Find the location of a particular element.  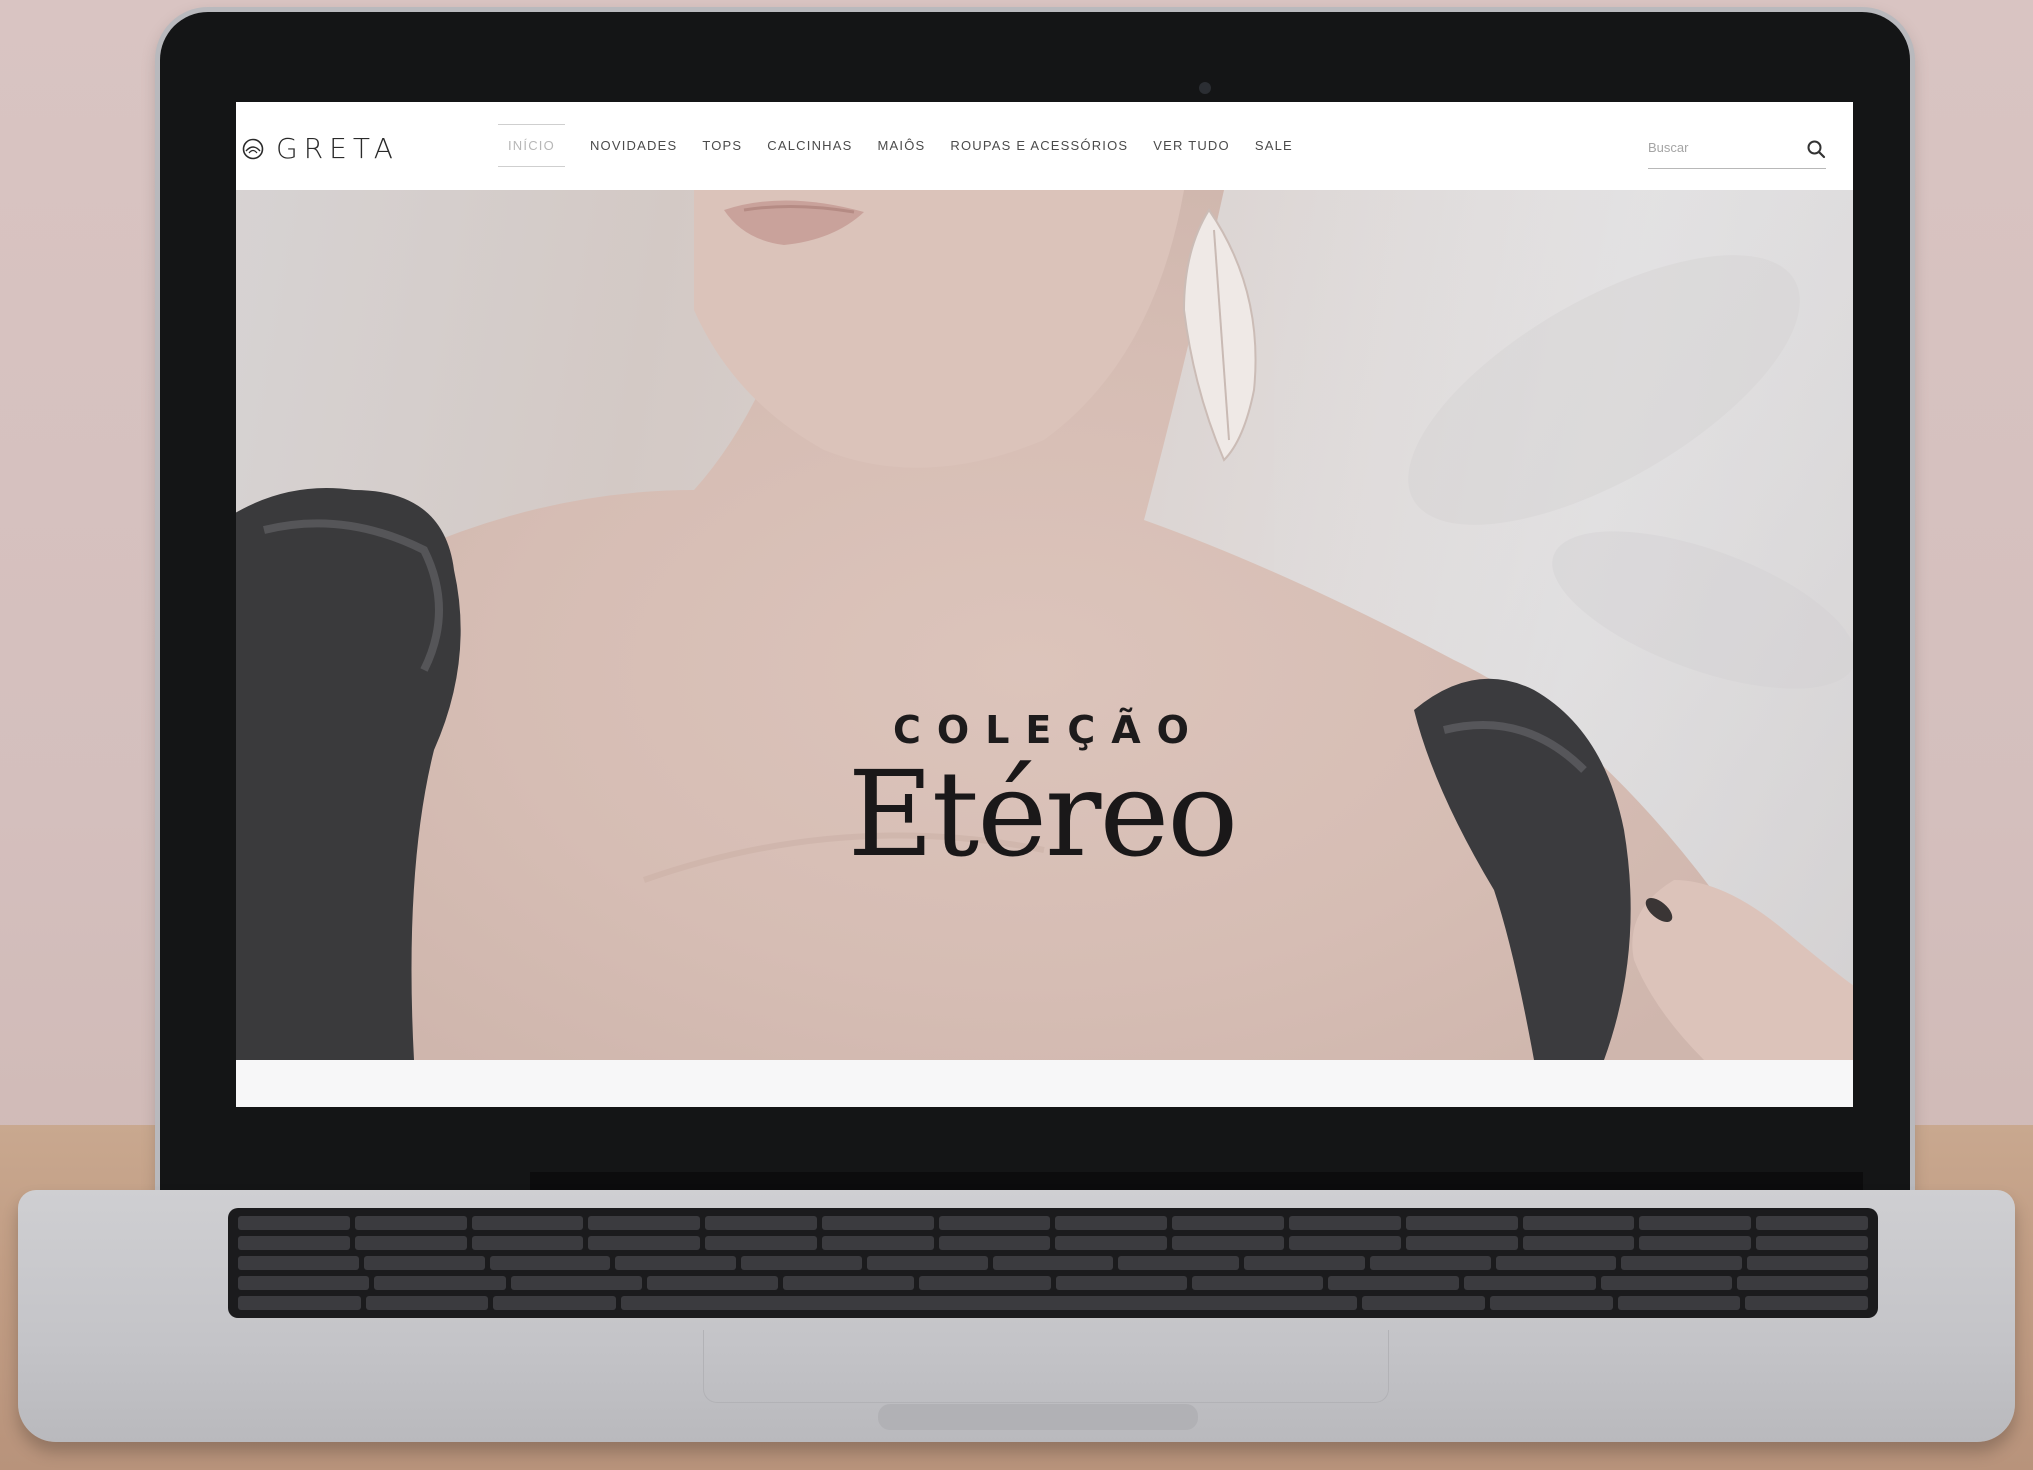

brand-logo: GRETA is located at coordinates (320, 148).